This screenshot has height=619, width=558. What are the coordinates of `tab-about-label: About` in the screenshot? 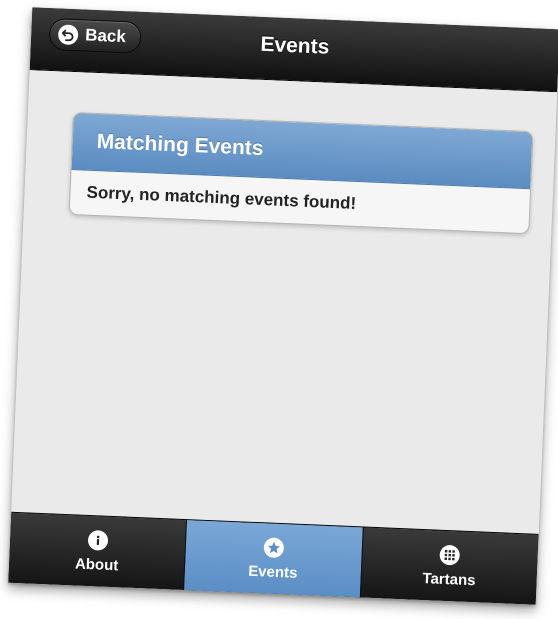 It's located at (96, 564).